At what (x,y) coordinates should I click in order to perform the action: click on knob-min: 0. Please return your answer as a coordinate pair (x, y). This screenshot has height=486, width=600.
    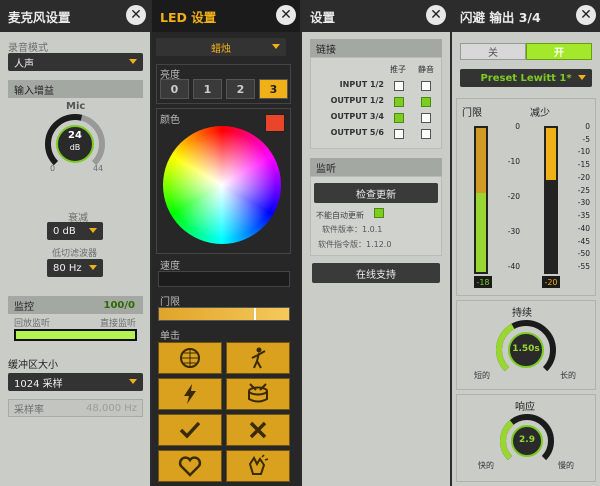
    Looking at the image, I should click on (53, 168).